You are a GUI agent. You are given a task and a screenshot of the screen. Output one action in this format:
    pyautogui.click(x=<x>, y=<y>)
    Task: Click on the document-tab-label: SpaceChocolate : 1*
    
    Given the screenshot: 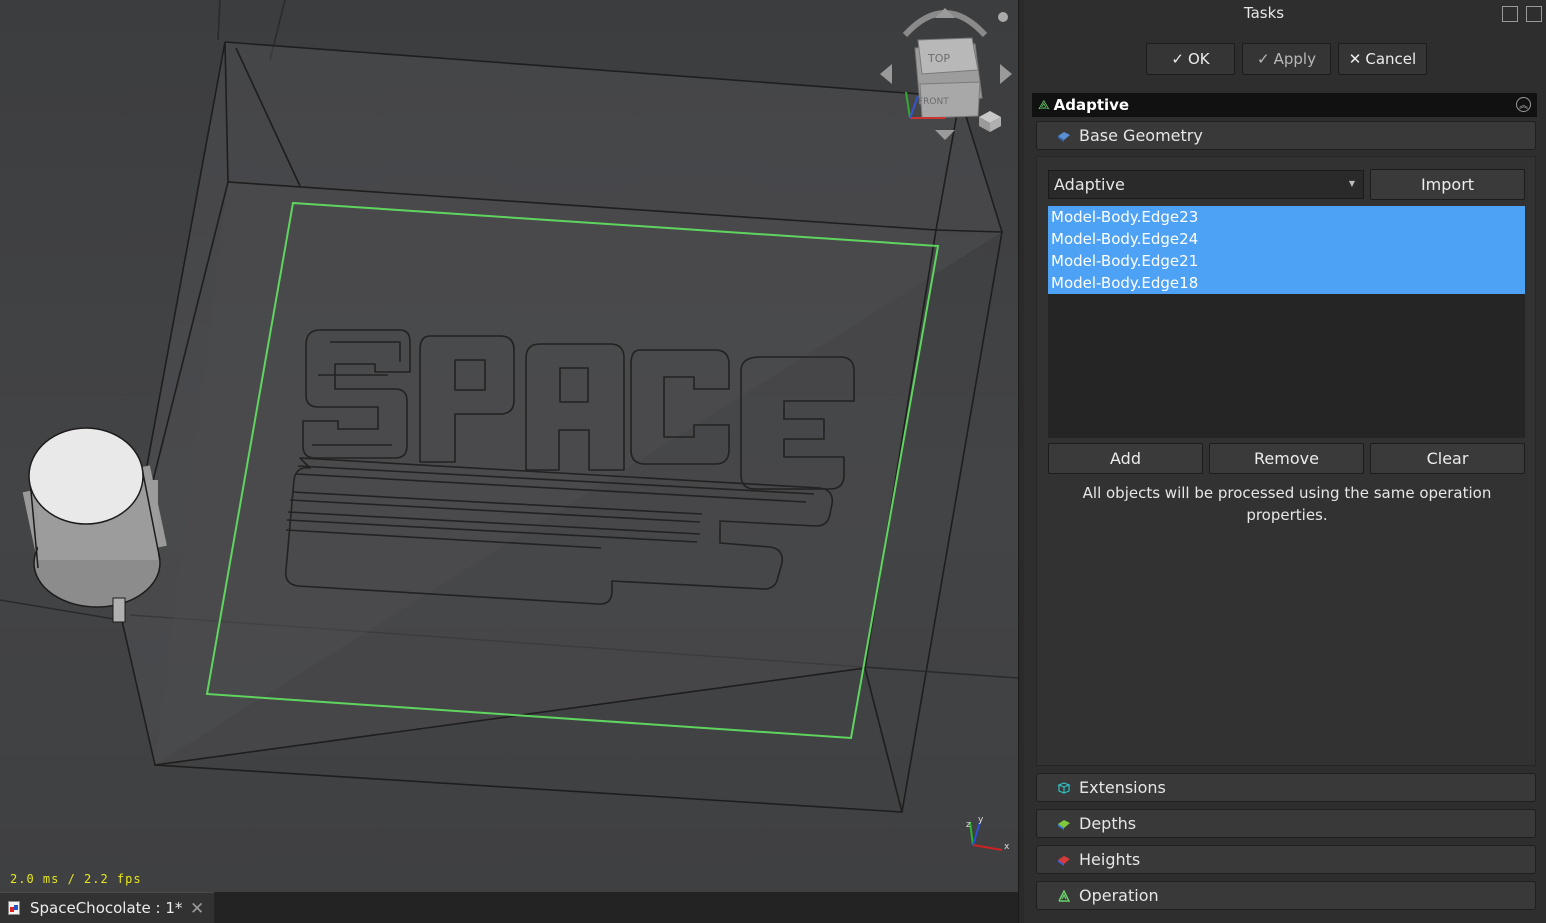 What is the action you would take?
    pyautogui.click(x=106, y=908)
    